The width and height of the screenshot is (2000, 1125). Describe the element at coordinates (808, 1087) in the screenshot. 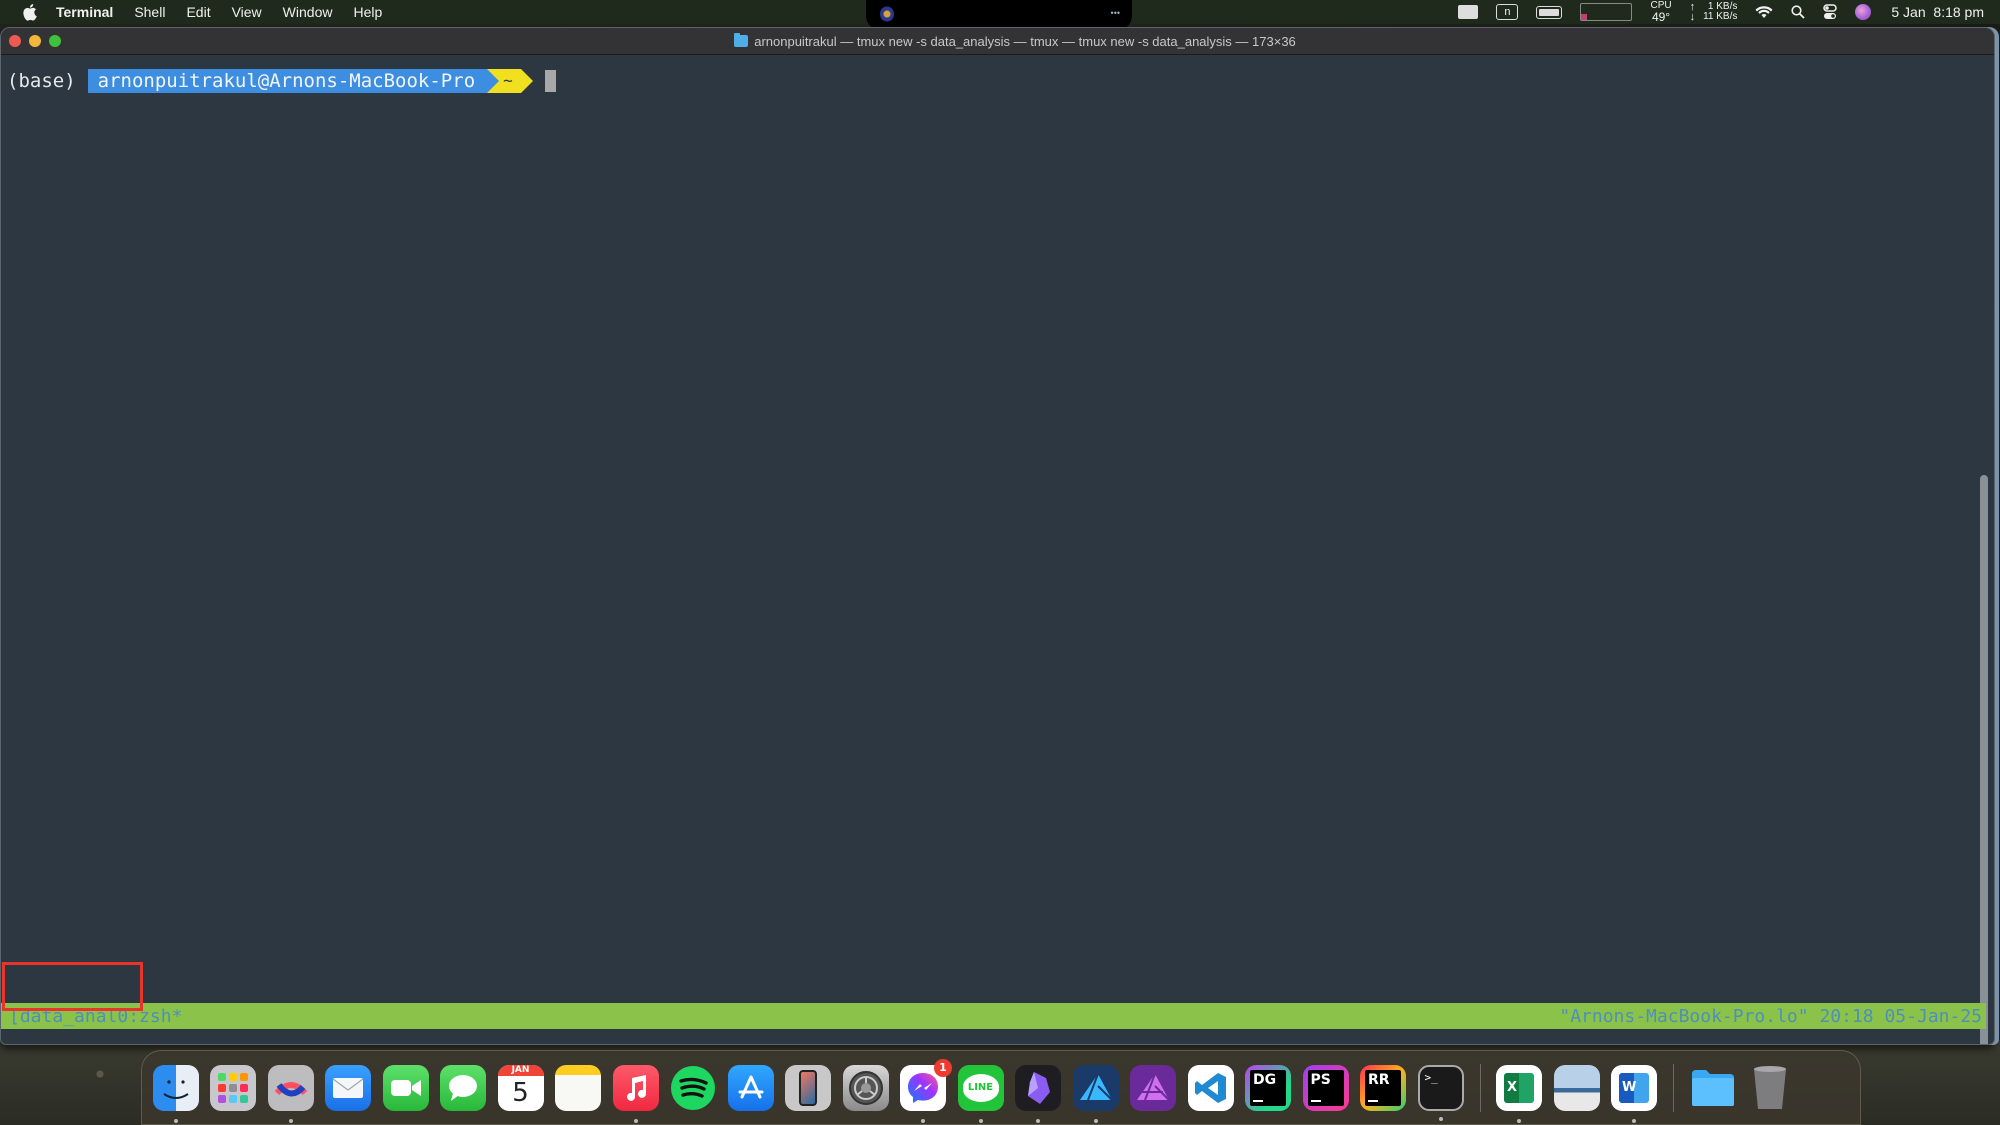

I see `dock-iphone-mirroring-icon` at that location.